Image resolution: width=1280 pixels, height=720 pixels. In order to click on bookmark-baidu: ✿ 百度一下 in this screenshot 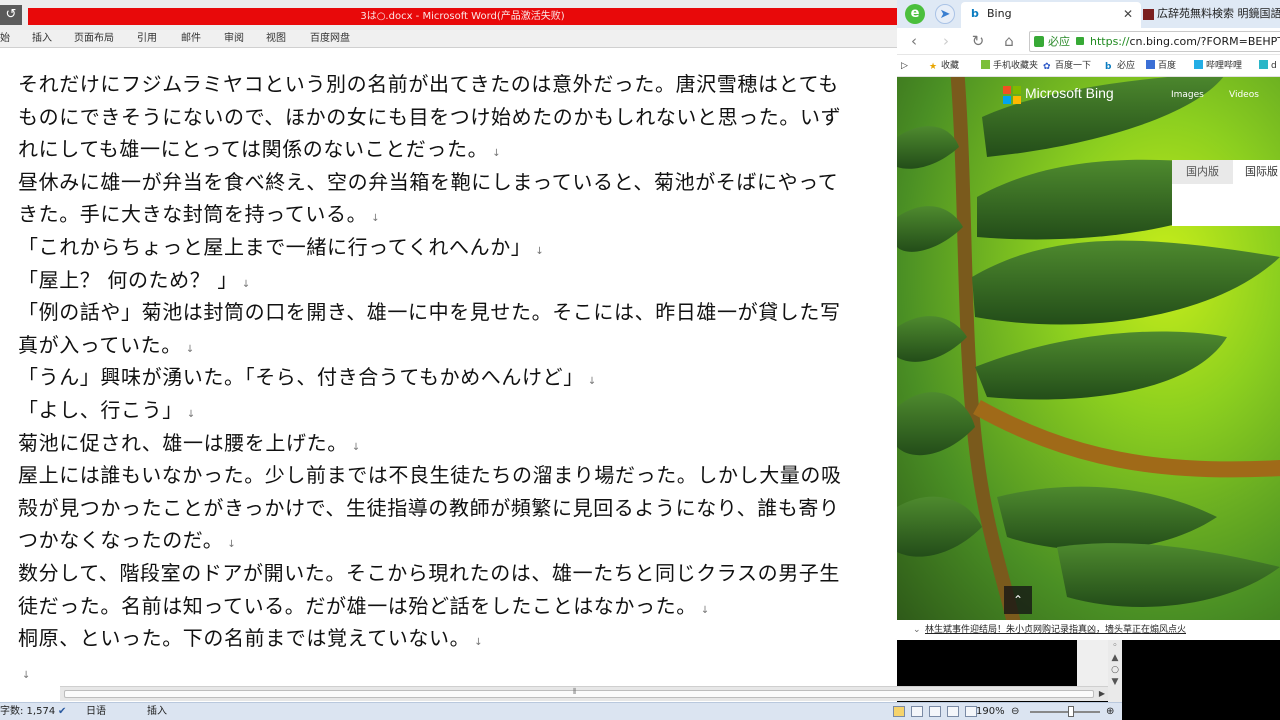, I will do `click(1067, 66)`.